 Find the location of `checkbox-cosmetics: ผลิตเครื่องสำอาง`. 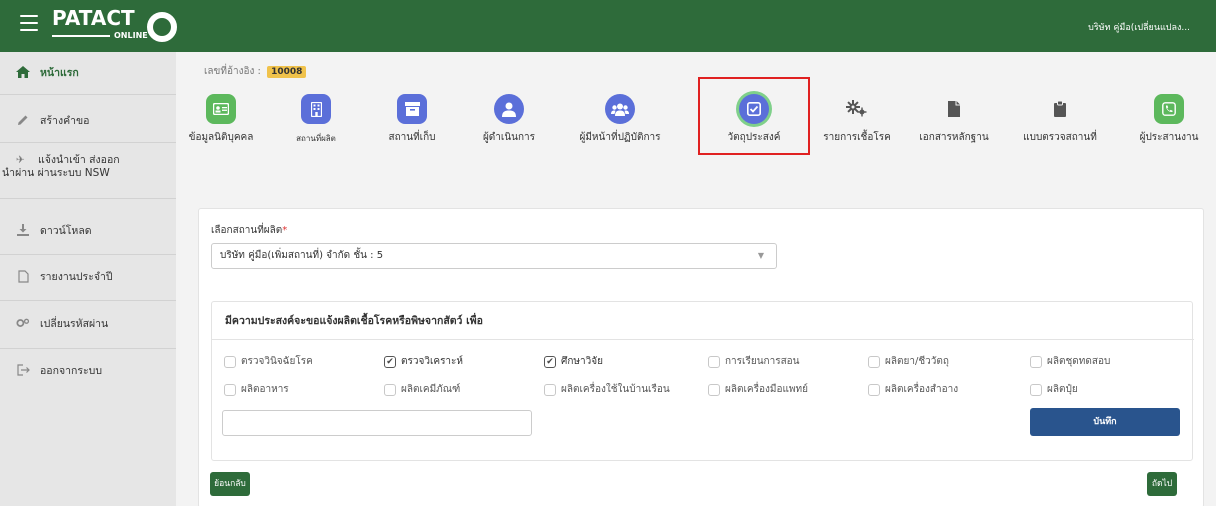

checkbox-cosmetics: ผลิตเครื่องสำอาง is located at coordinates (913, 389).